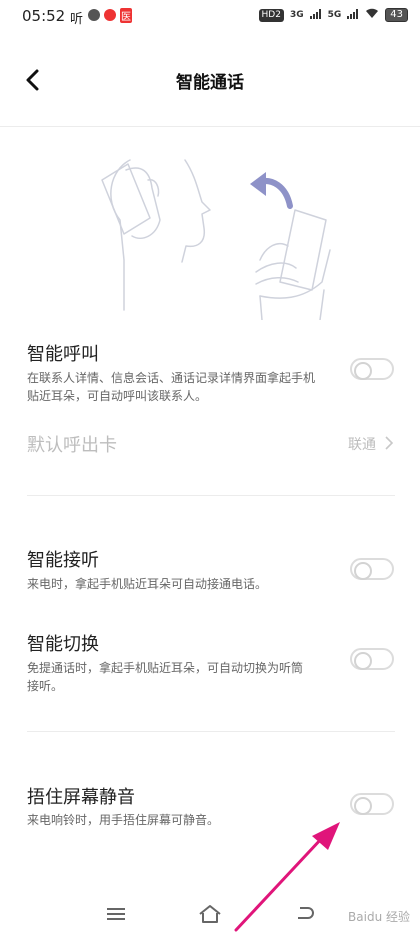  I want to click on hd-icon: HD2, so click(271, 15).